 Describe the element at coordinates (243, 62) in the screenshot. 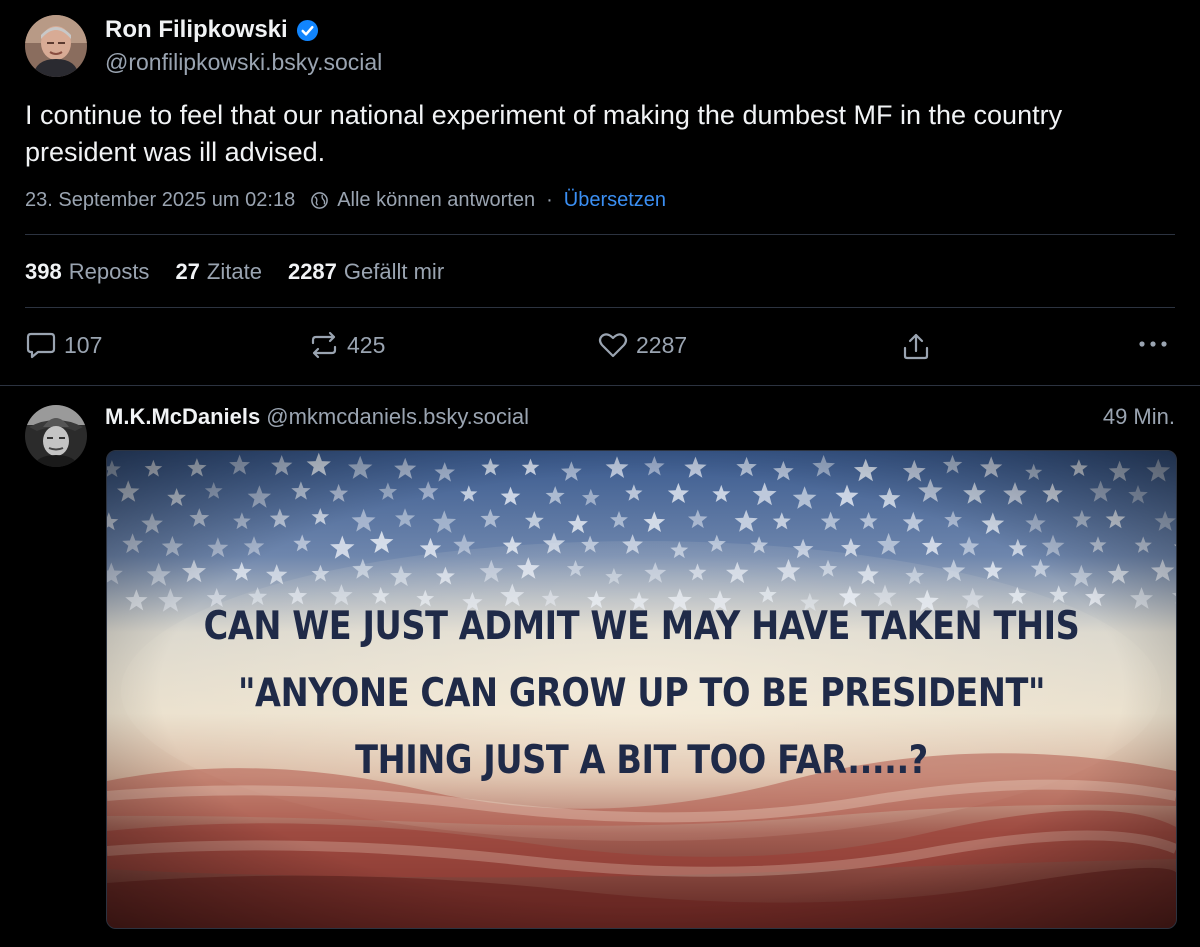

I see `author-handle: @ronfilipkowski.bsky.social` at that location.